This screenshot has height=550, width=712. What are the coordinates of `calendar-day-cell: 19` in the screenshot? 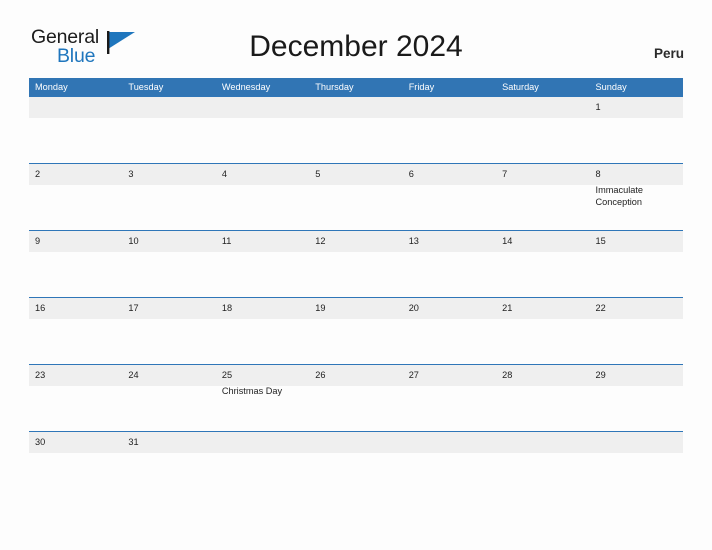 It's located at (355, 331).